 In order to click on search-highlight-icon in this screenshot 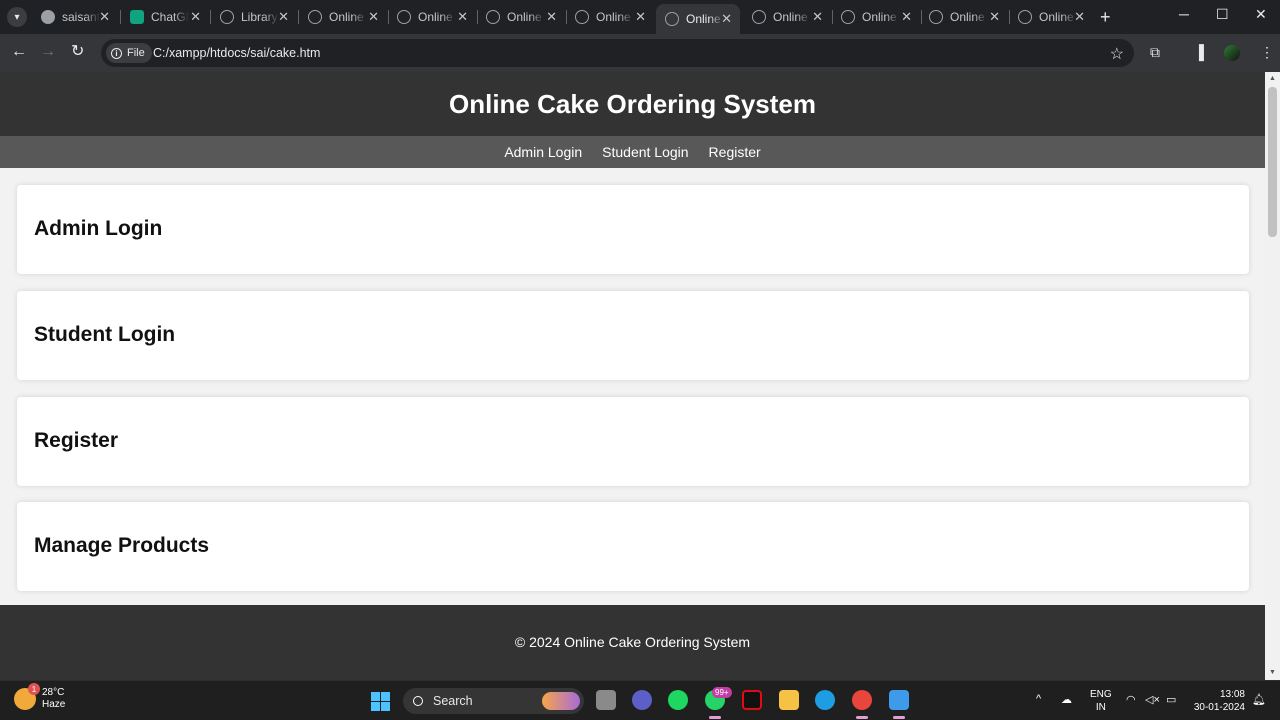, I will do `click(561, 701)`.